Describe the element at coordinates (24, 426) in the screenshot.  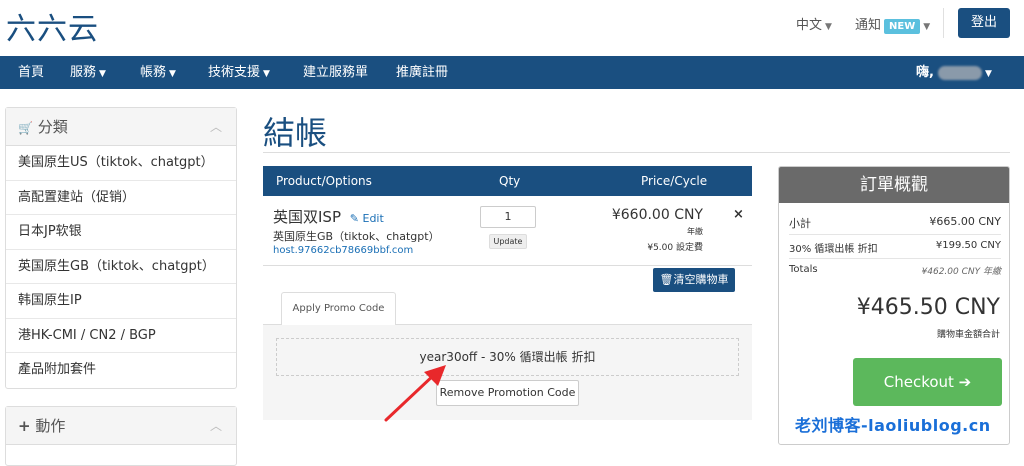
I see `plus-icon: +` at that location.